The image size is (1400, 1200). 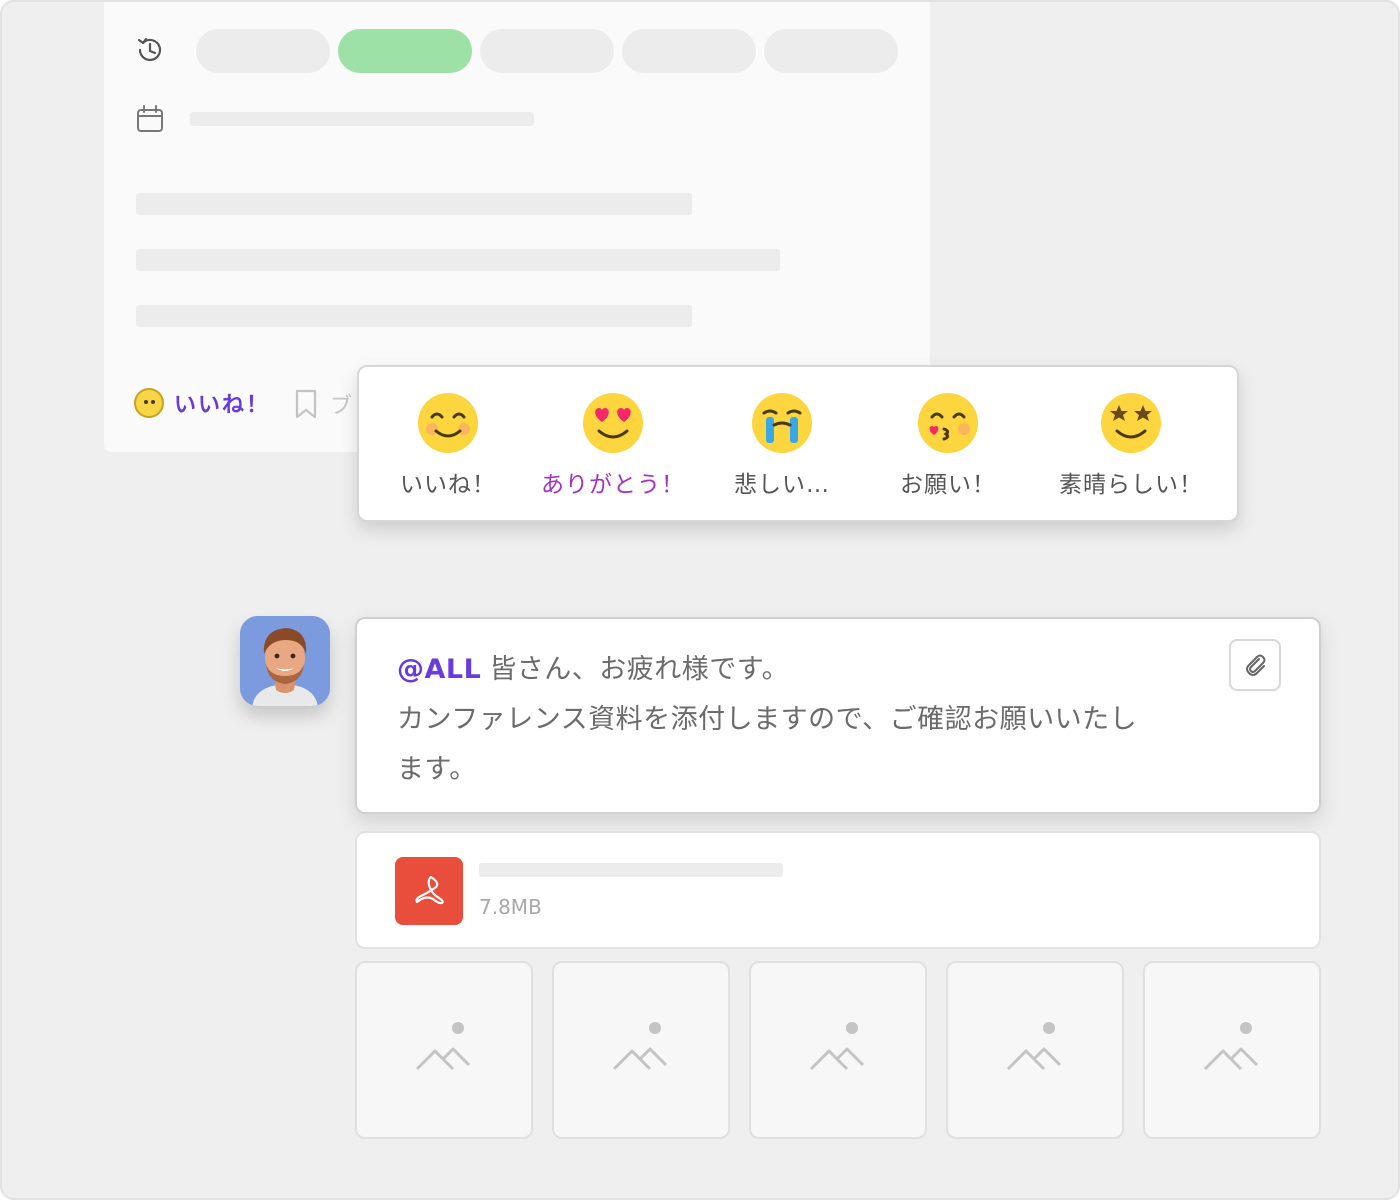 I want to click on neutral-face-icon, so click(x=149, y=403).